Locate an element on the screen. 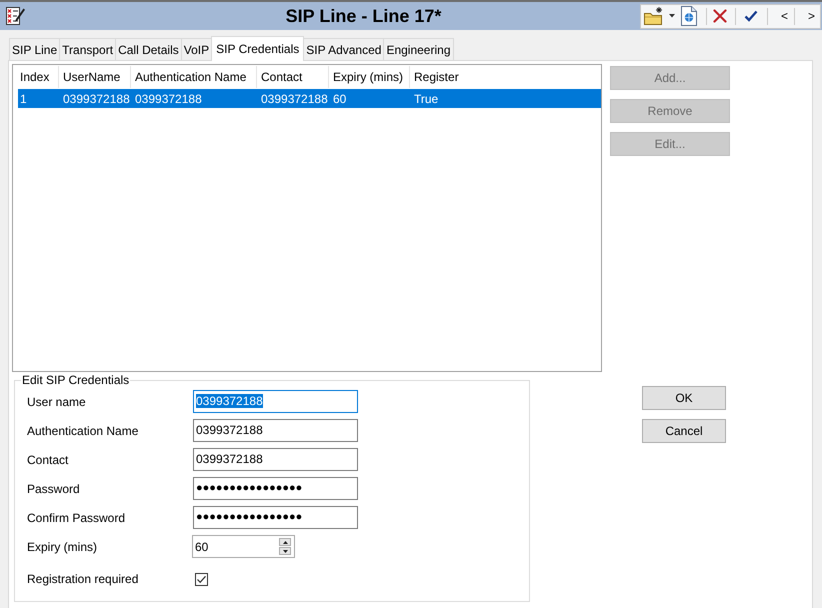 The image size is (822, 608). column-header: Expiry (mins) is located at coordinates (369, 77).